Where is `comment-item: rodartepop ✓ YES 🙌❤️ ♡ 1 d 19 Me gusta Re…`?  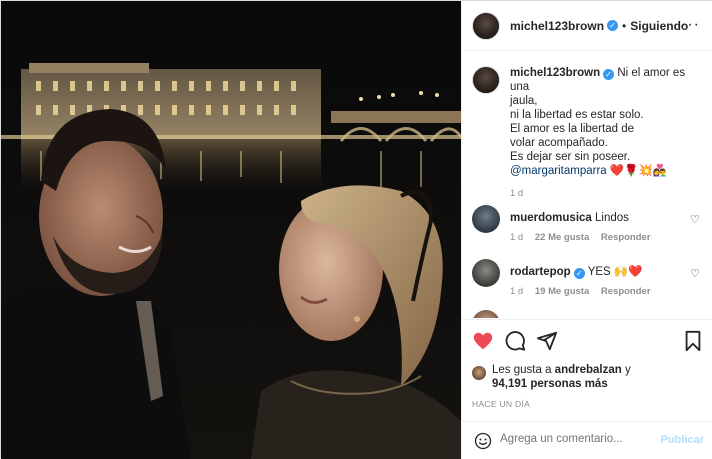
comment-item: rodartepop ✓ YES 🙌❤️ ♡ 1 d 19 Me gusta Re… is located at coordinates (588, 282).